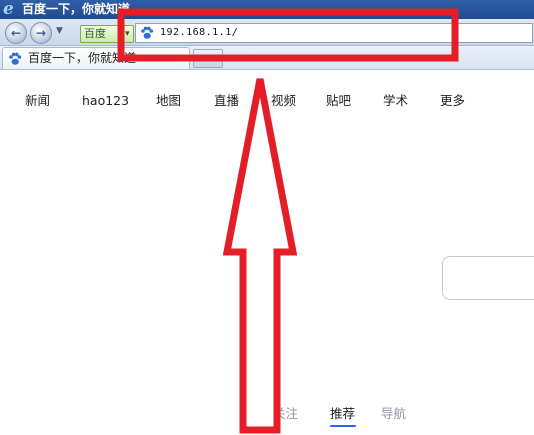 This screenshot has height=435, width=534. What do you see at coordinates (283, 101) in the screenshot?
I see `nav-link-video: 视频` at bounding box center [283, 101].